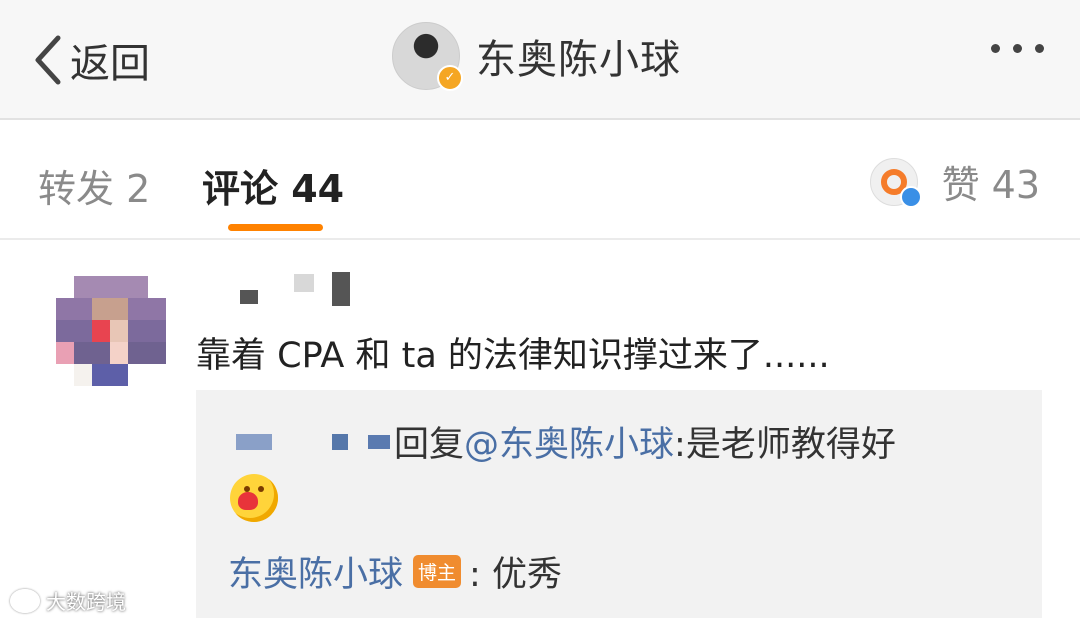 The image size is (1080, 620). I want to click on like-button: 赞 43, so click(954, 181).